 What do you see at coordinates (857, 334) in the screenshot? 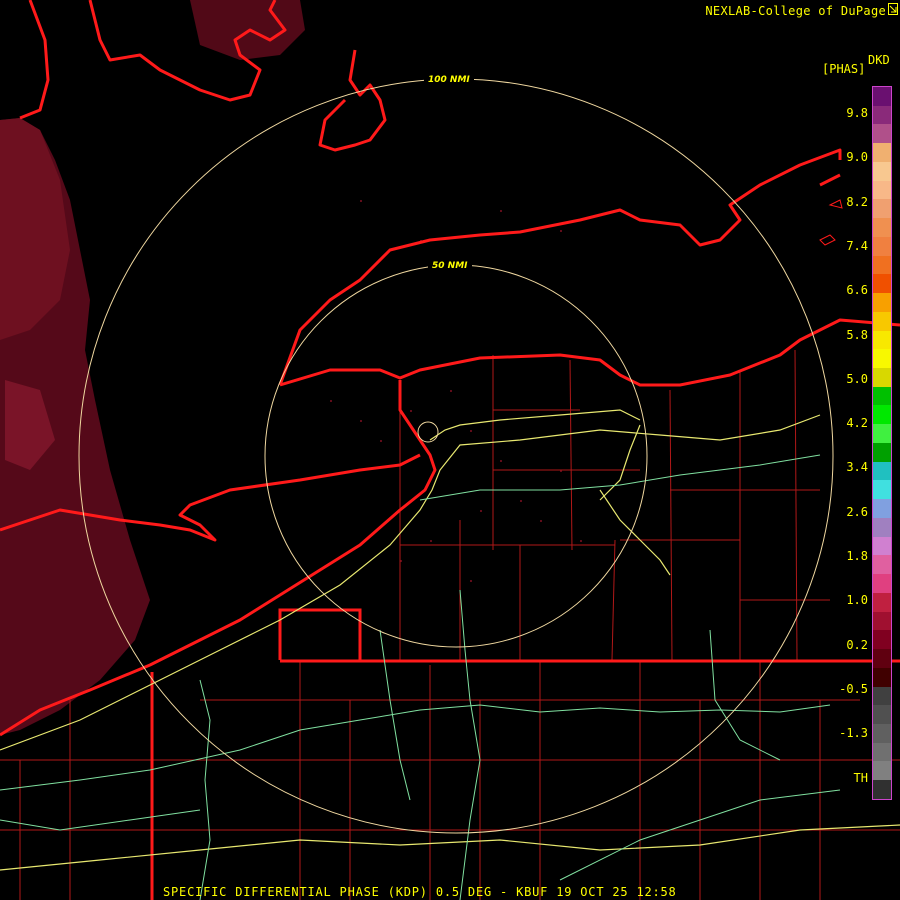
I see `legend-tick-label: 5.8` at bounding box center [857, 334].